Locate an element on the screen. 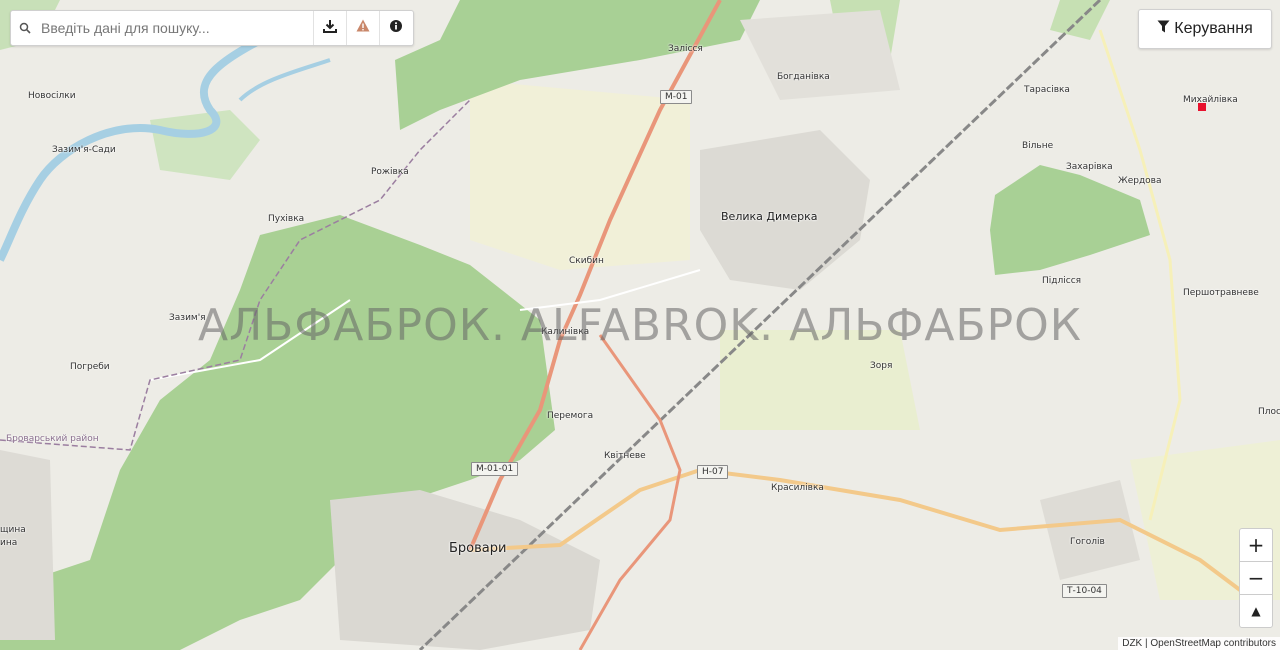 This screenshot has height=650, width=1280. place-zalissia: Залісся is located at coordinates (685, 49).